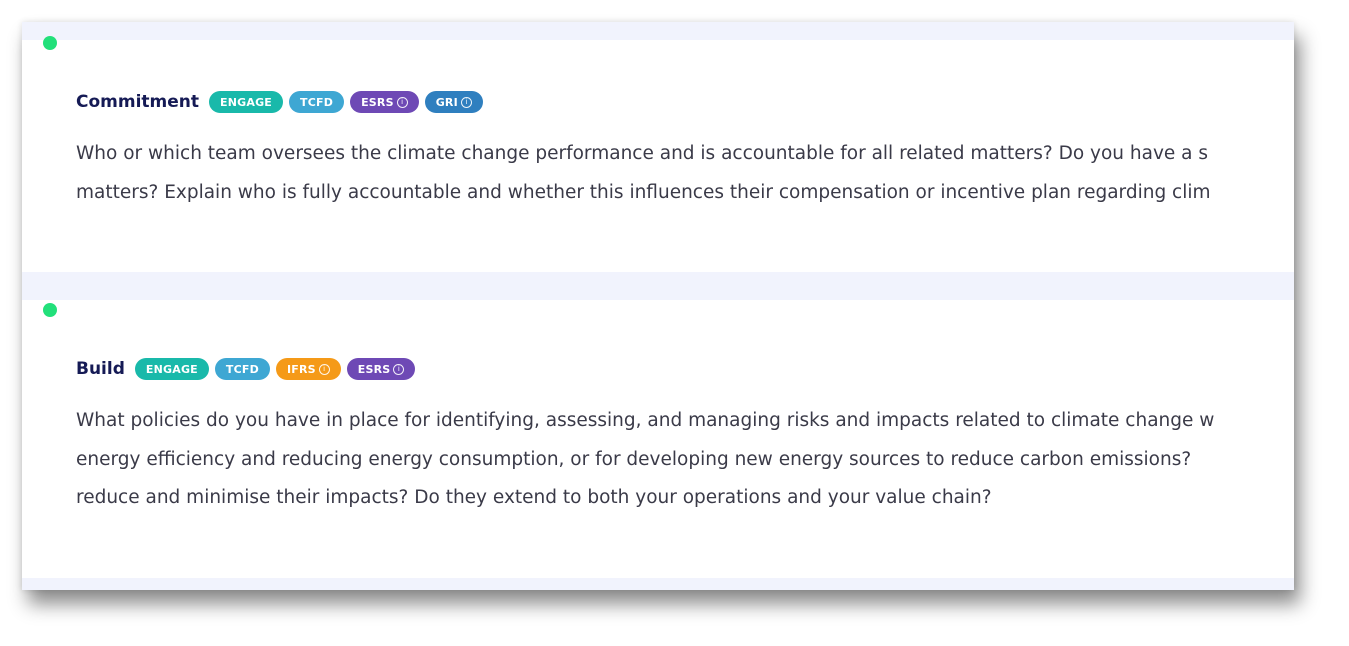 This screenshot has width=1349, height=646. What do you see at coordinates (301, 369) in the screenshot?
I see `tag-label: IFRS` at bounding box center [301, 369].